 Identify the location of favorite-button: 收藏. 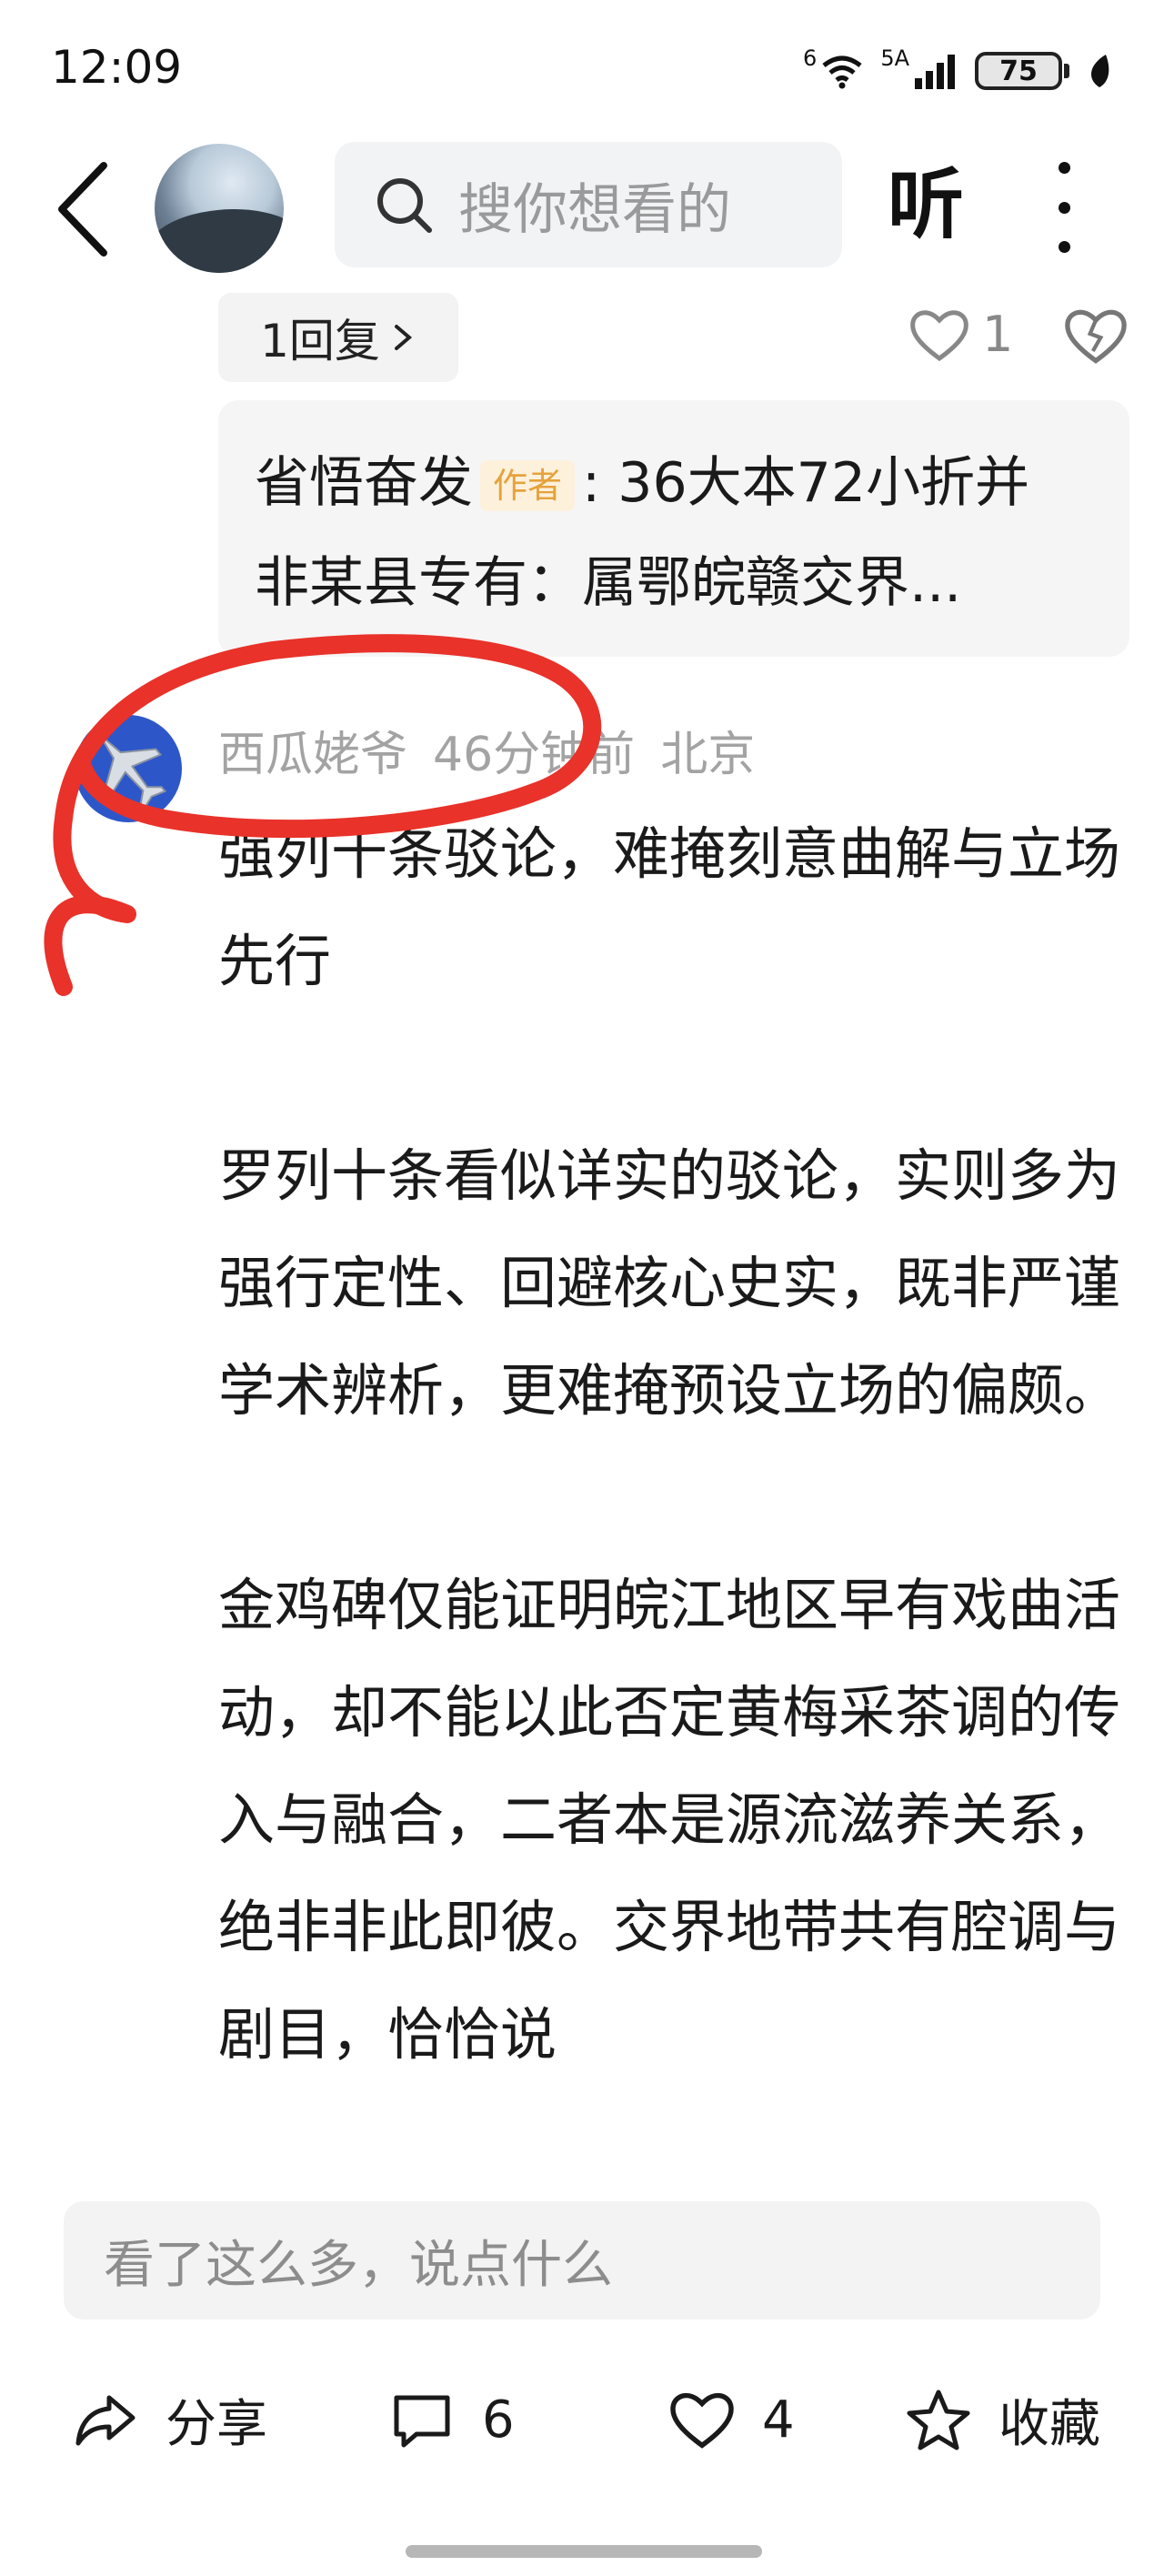
(1003, 2419).